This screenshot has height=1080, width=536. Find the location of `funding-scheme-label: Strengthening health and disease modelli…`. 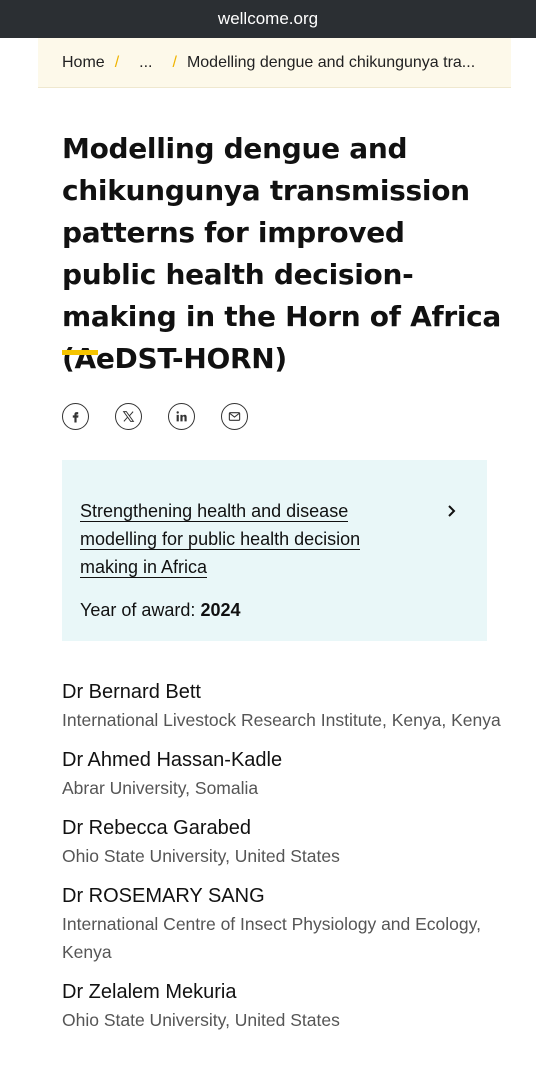

funding-scheme-label: Strengthening health and disease modelli… is located at coordinates (220, 539).